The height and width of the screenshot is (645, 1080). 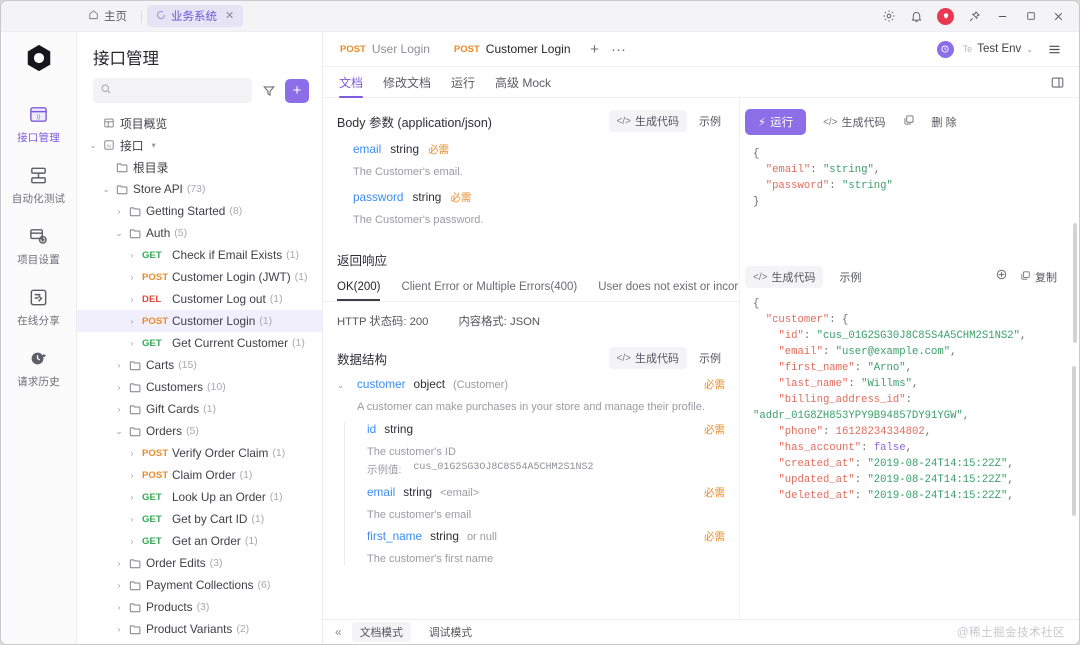 I want to click on tree-folder-item: › Carts (15), so click(x=199, y=365).